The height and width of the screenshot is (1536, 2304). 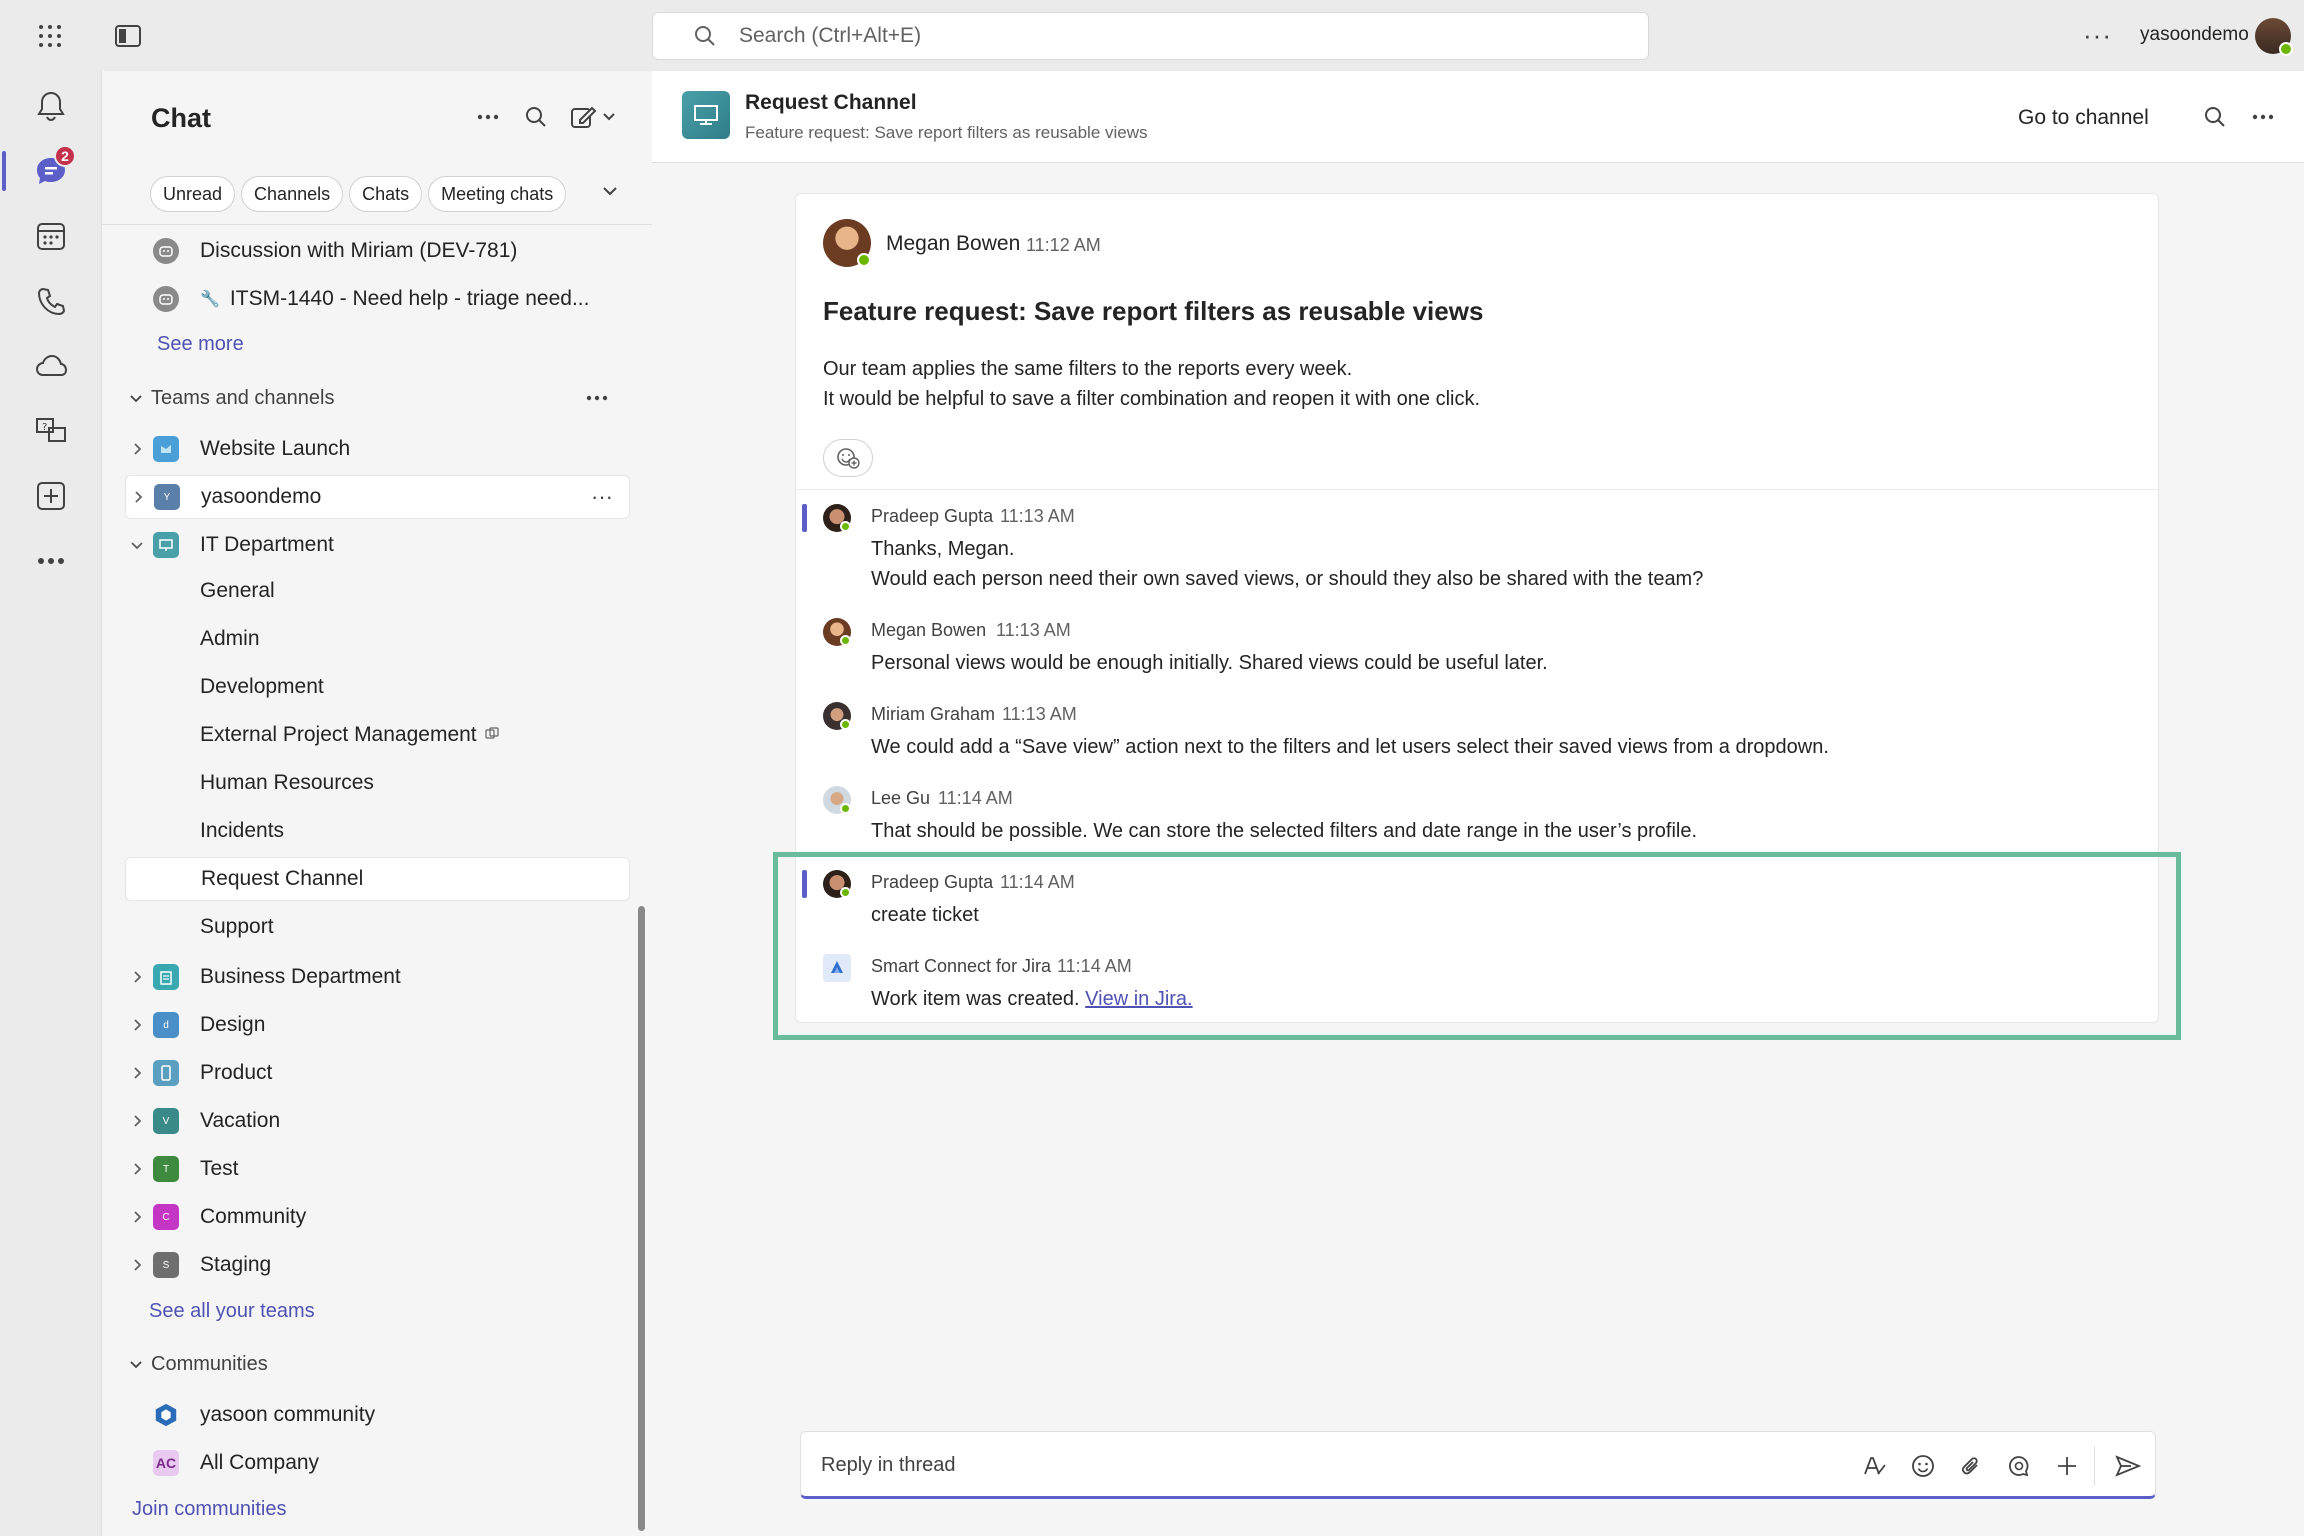 I want to click on bell-icon, so click(x=50, y=106).